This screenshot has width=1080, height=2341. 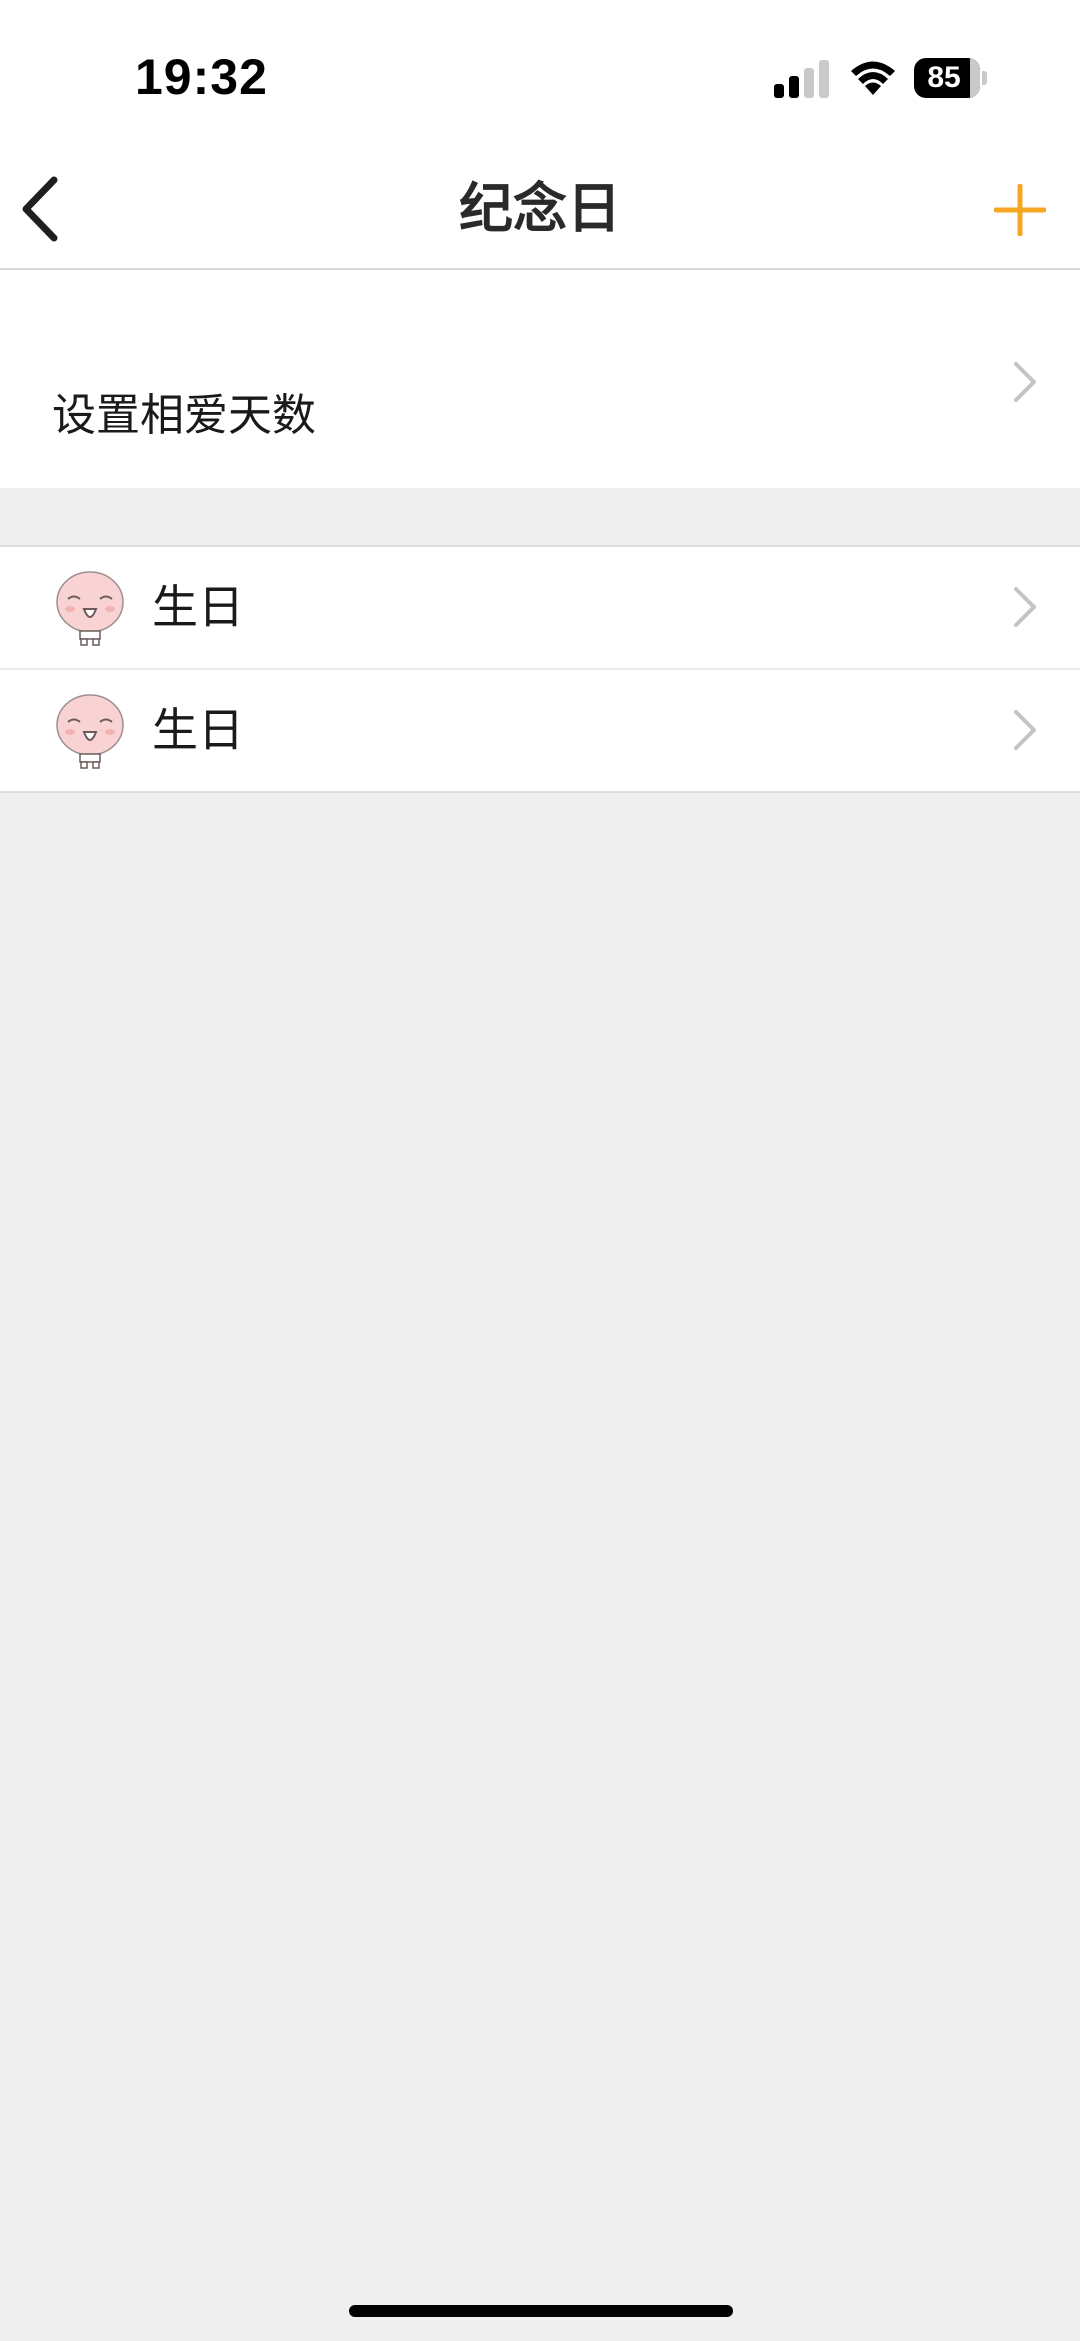 What do you see at coordinates (40, 209) in the screenshot?
I see `chevron-left-icon` at bounding box center [40, 209].